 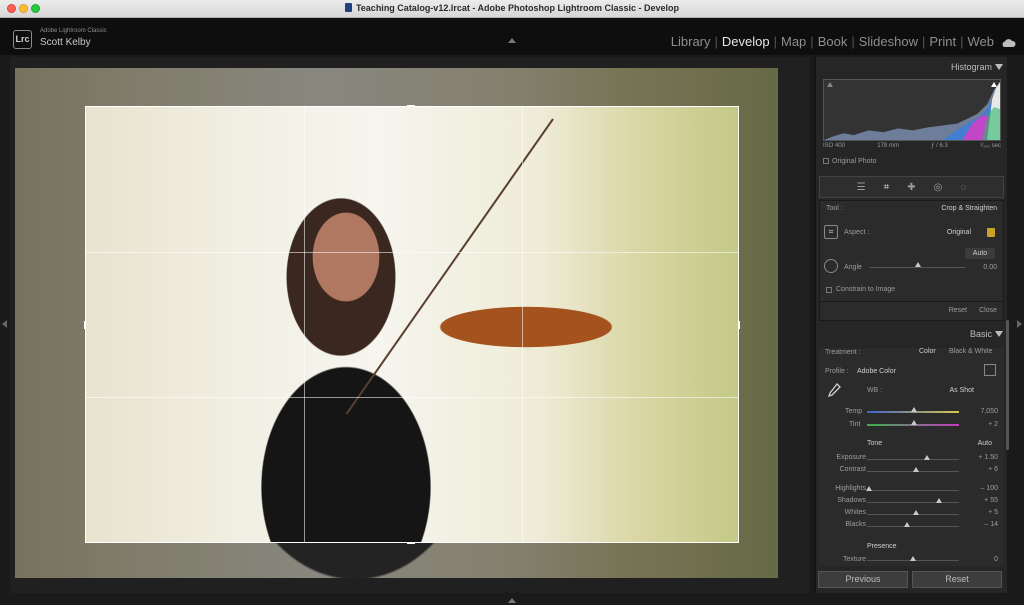 I want to click on module-develop: Develop, so click(x=746, y=41).